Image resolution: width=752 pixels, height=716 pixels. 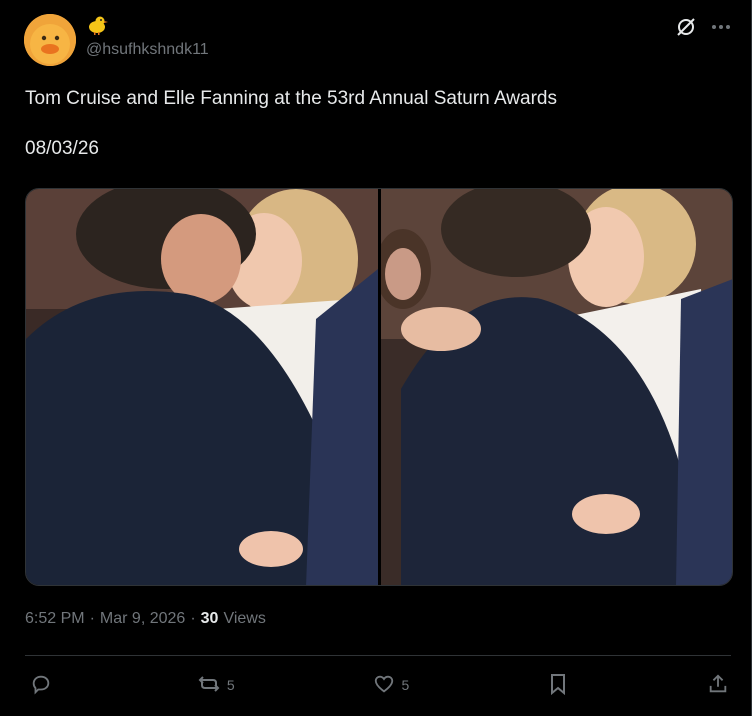 I want to click on grok-icon, so click(x=686, y=27).